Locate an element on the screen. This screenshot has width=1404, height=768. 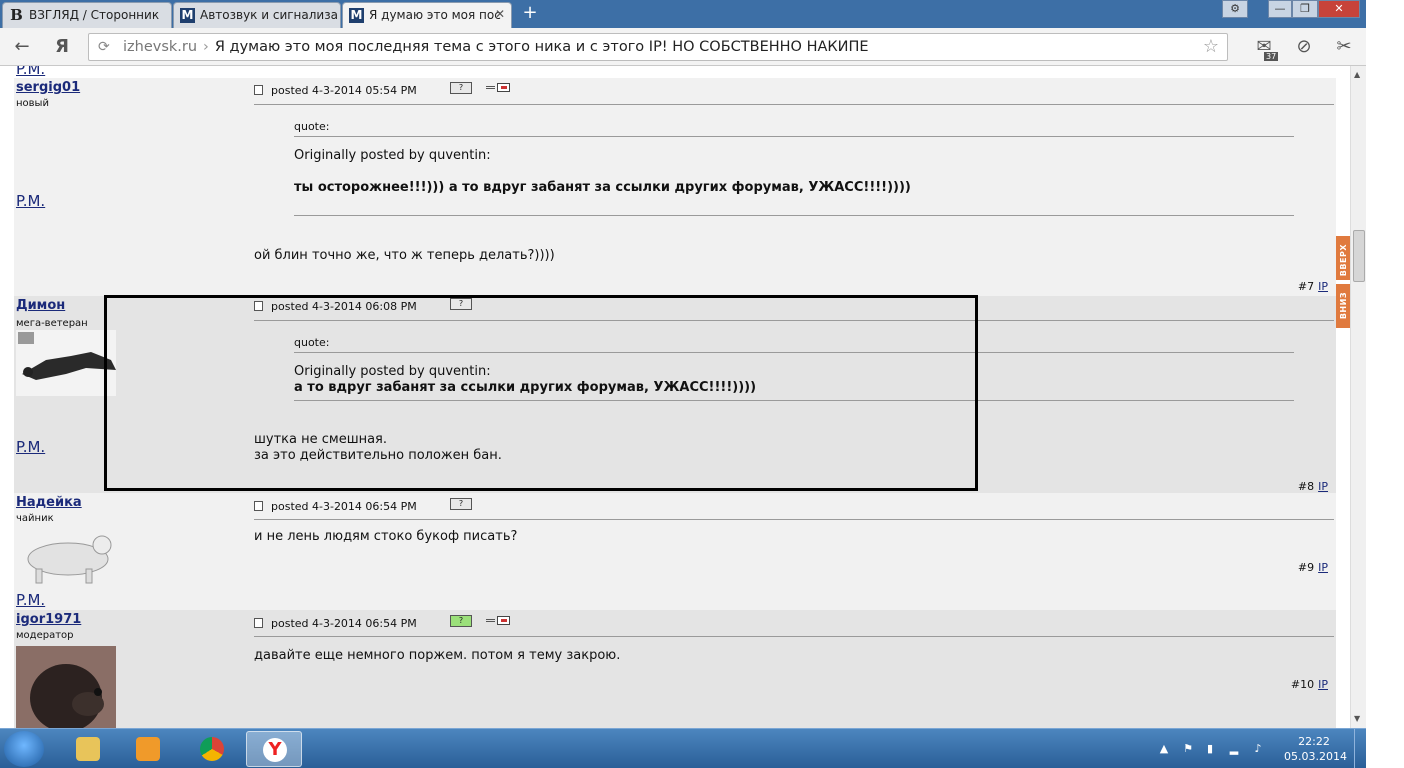
post-meta: posted 4-3-2014 05:54 PM is located at coordinates (335, 90).